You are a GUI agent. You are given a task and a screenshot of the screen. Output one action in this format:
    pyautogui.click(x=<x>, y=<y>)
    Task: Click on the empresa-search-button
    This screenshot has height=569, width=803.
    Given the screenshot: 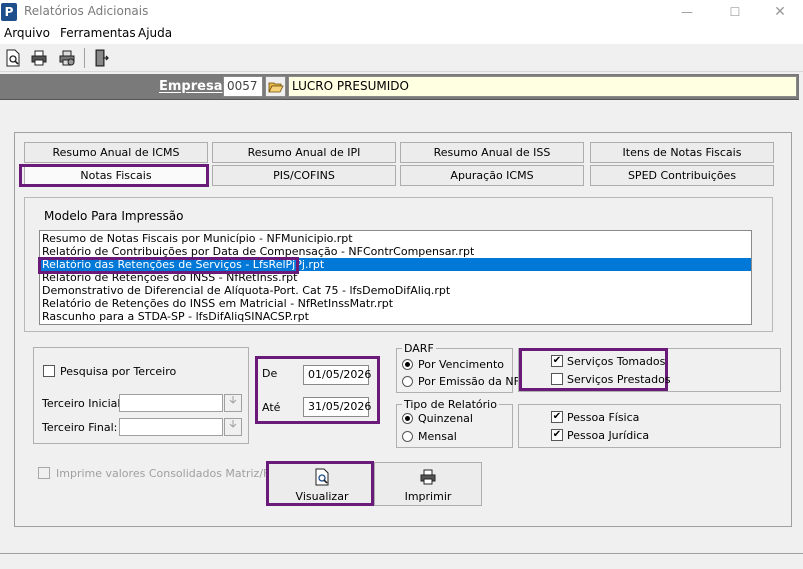 What is the action you would take?
    pyautogui.click(x=275, y=86)
    